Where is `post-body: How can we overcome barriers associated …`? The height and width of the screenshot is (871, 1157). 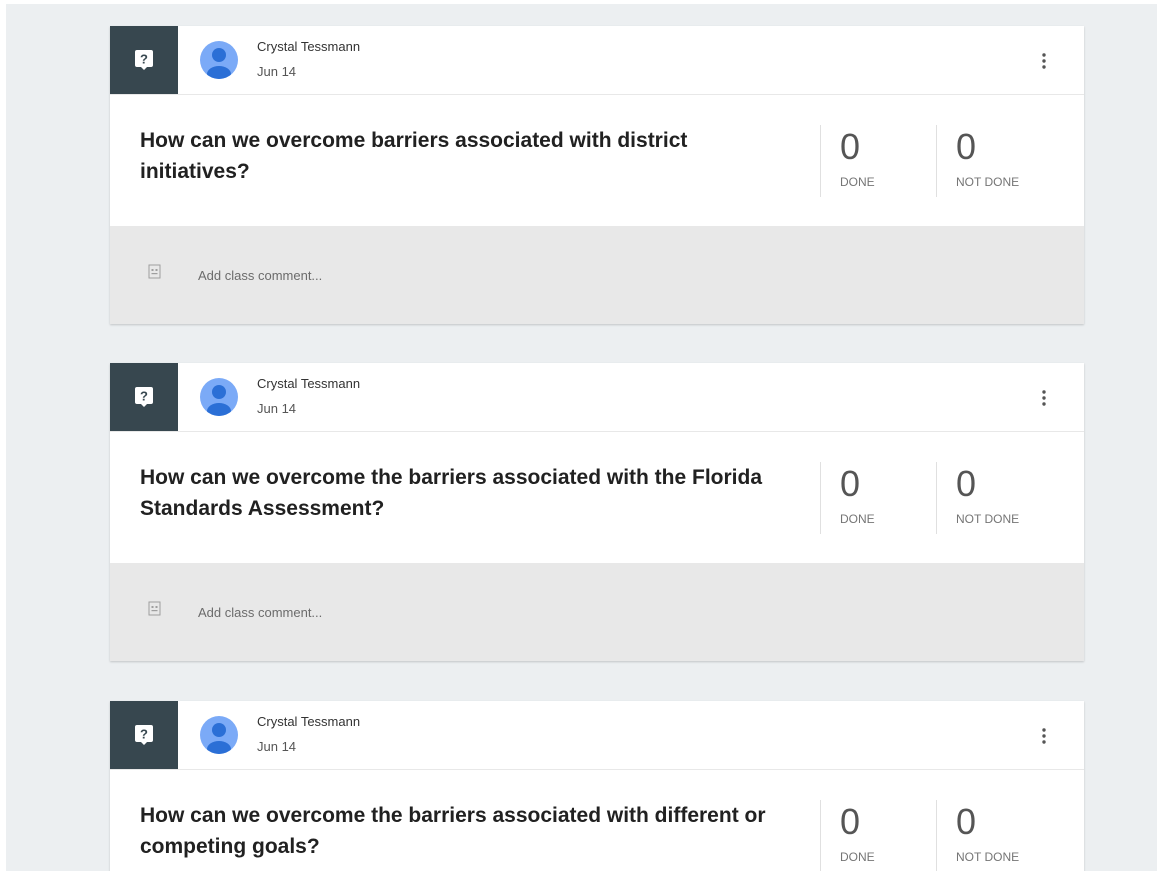 post-body: How can we overcome barriers associated … is located at coordinates (597, 160).